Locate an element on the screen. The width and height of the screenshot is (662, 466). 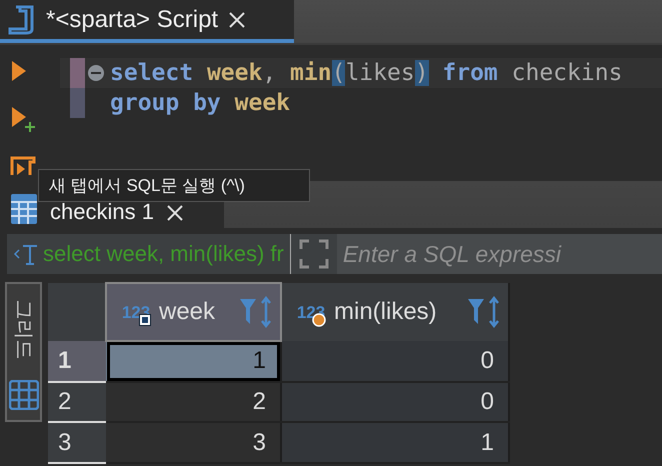
code-line: group by week is located at coordinates (200, 103).